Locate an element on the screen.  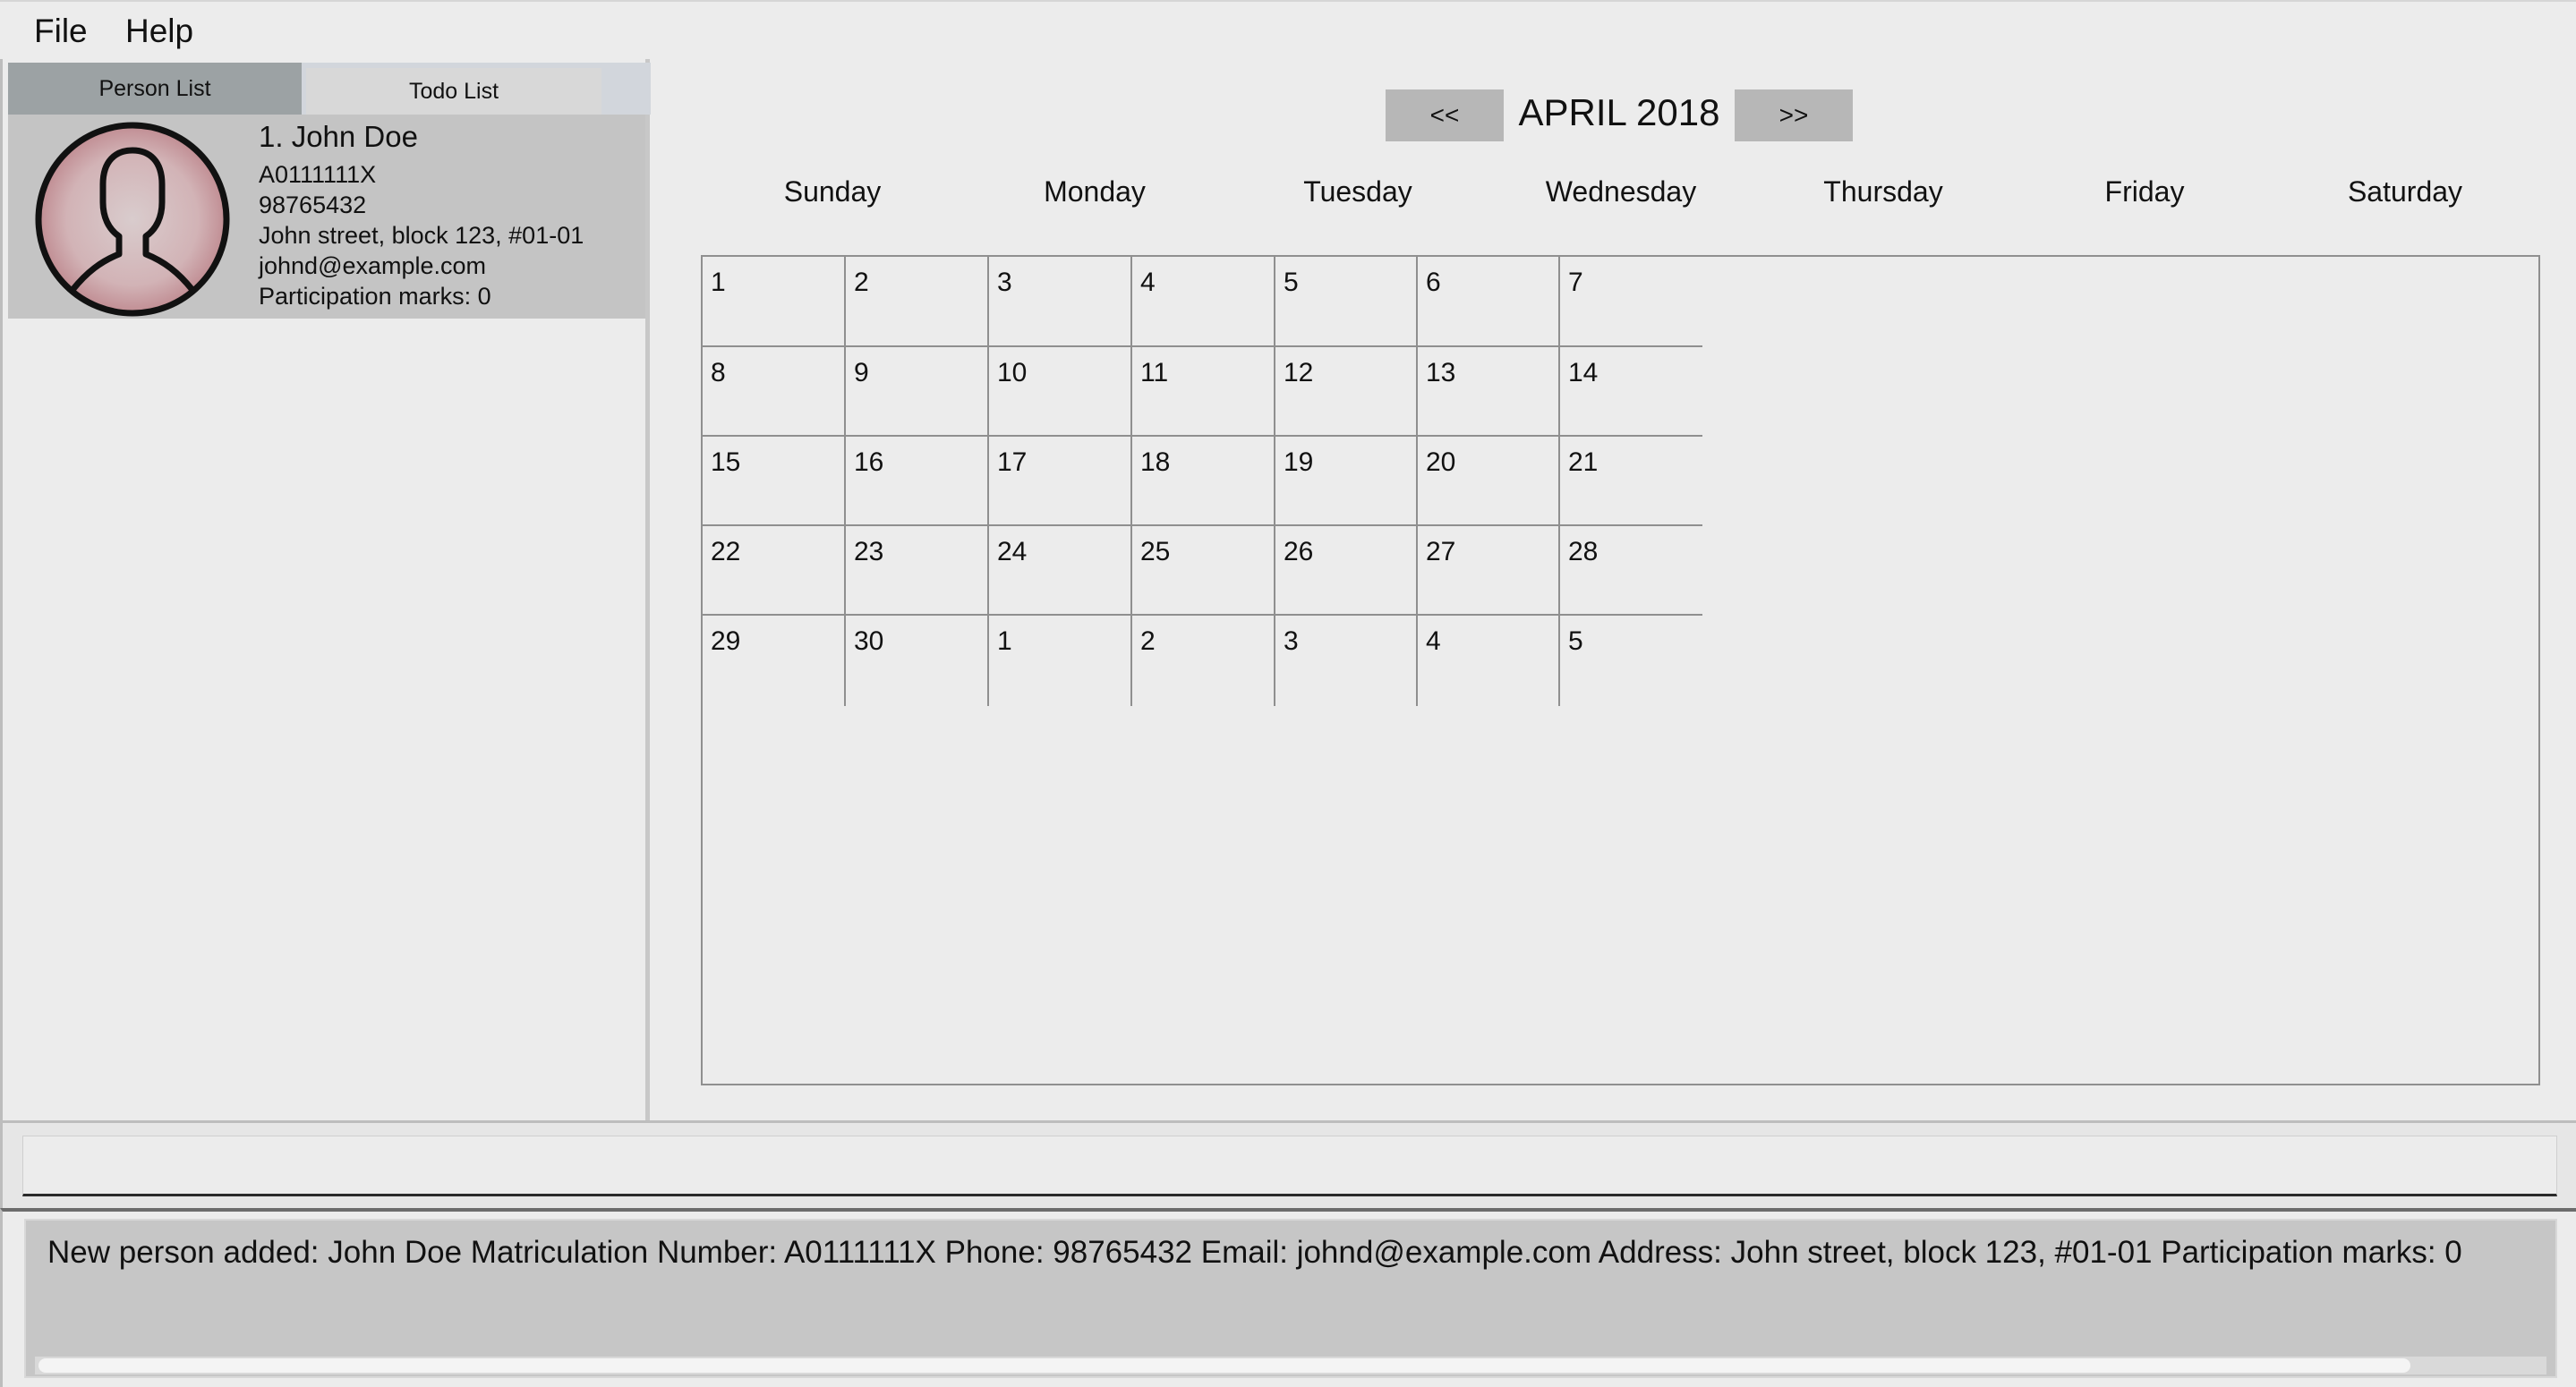
calendar-day-cell: 22 is located at coordinates (774, 571).